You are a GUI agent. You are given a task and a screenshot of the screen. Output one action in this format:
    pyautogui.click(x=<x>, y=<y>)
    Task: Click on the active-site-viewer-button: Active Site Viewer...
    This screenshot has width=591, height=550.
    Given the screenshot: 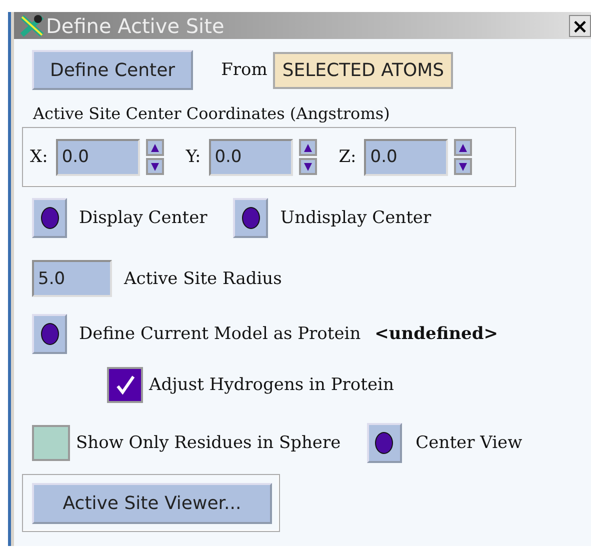 What is the action you would take?
    pyautogui.click(x=152, y=503)
    